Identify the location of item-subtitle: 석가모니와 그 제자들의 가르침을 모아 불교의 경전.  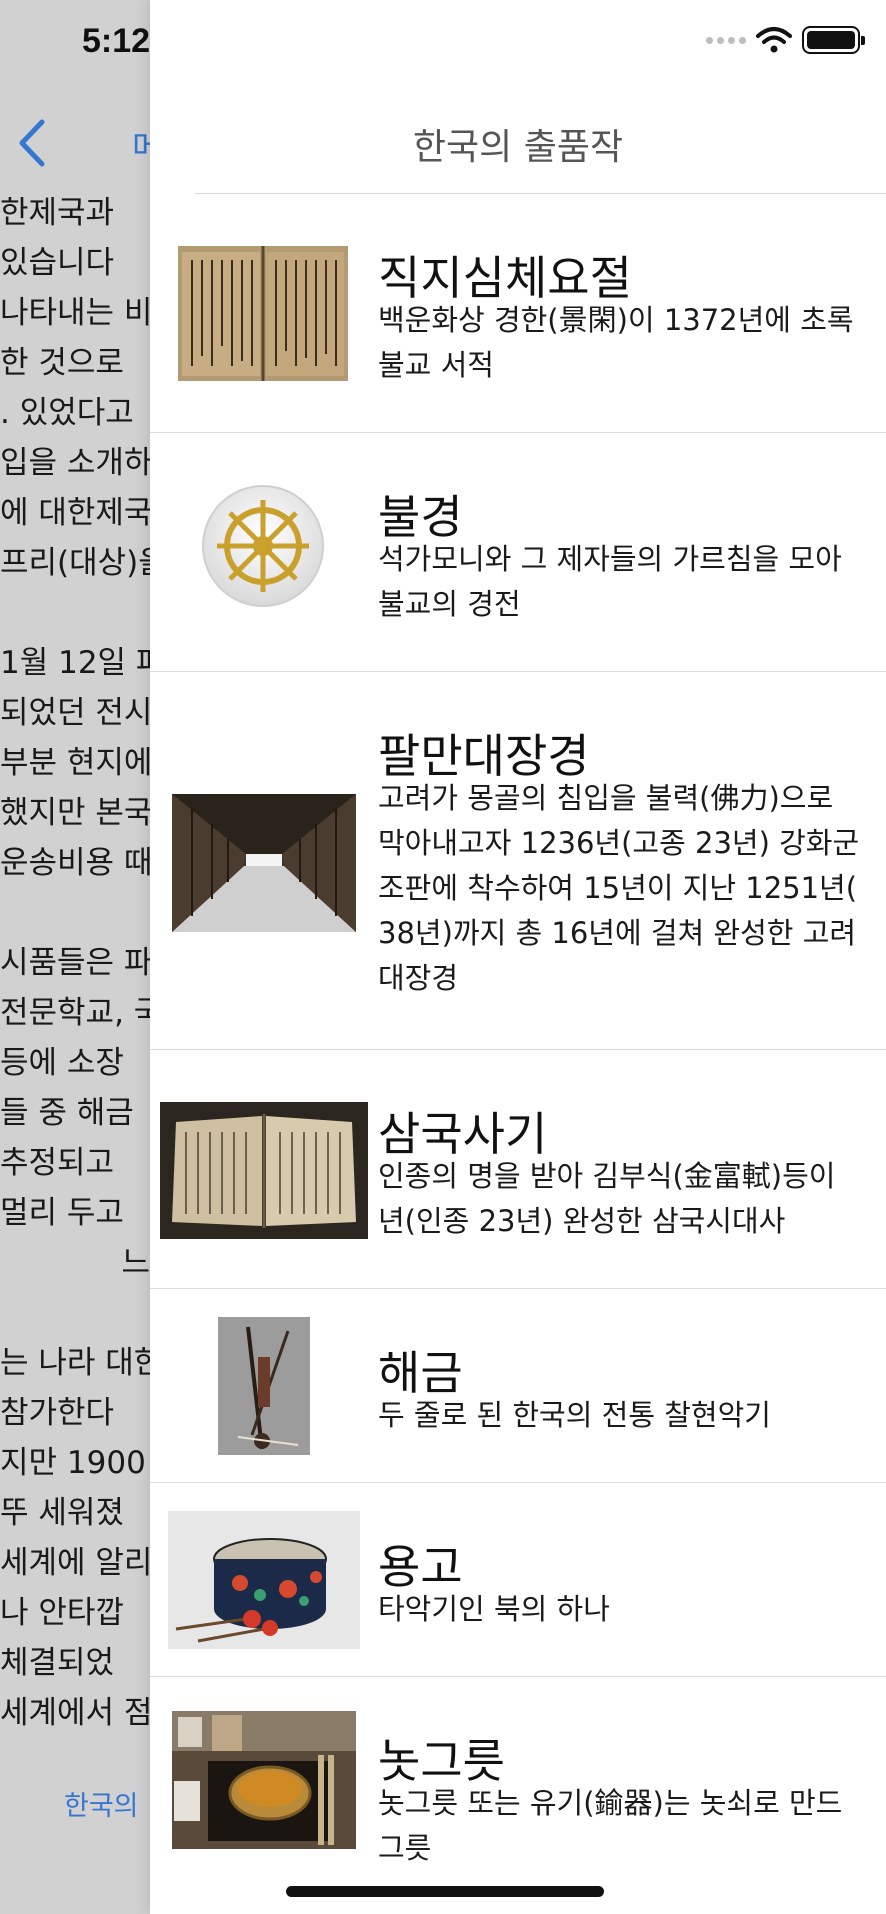
(610, 581).